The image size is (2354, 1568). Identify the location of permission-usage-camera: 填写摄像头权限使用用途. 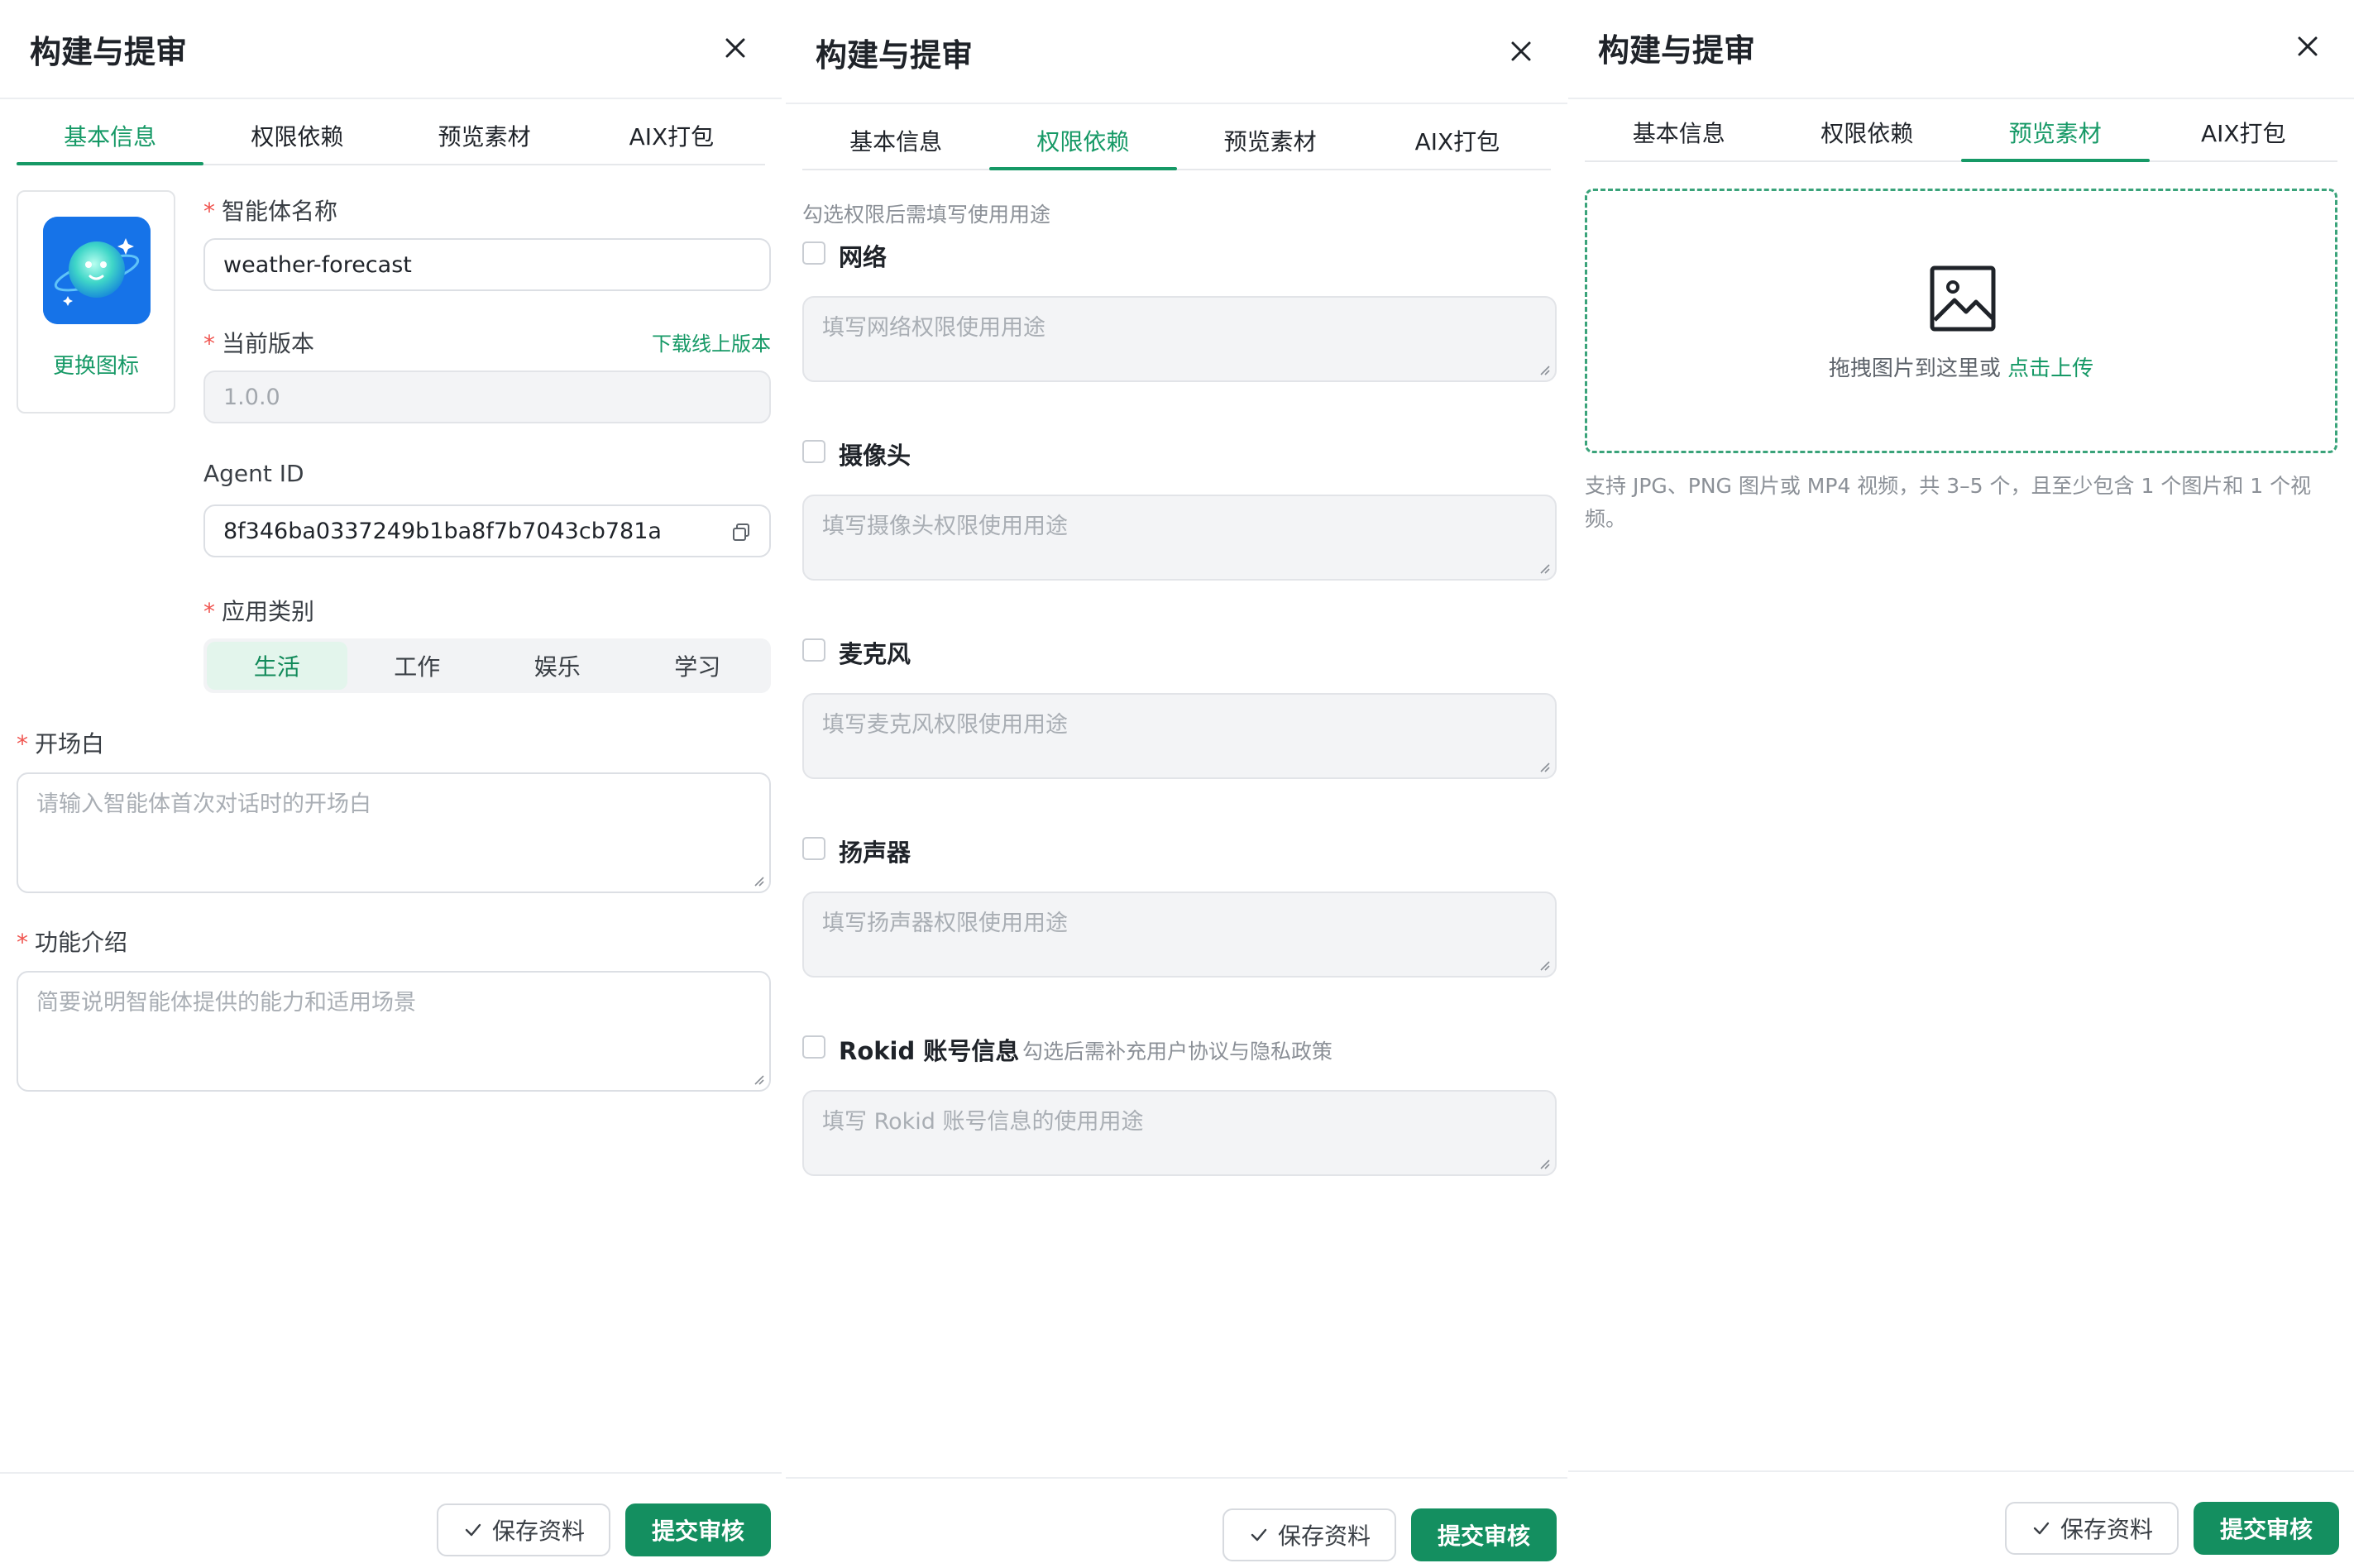
(1179, 538).